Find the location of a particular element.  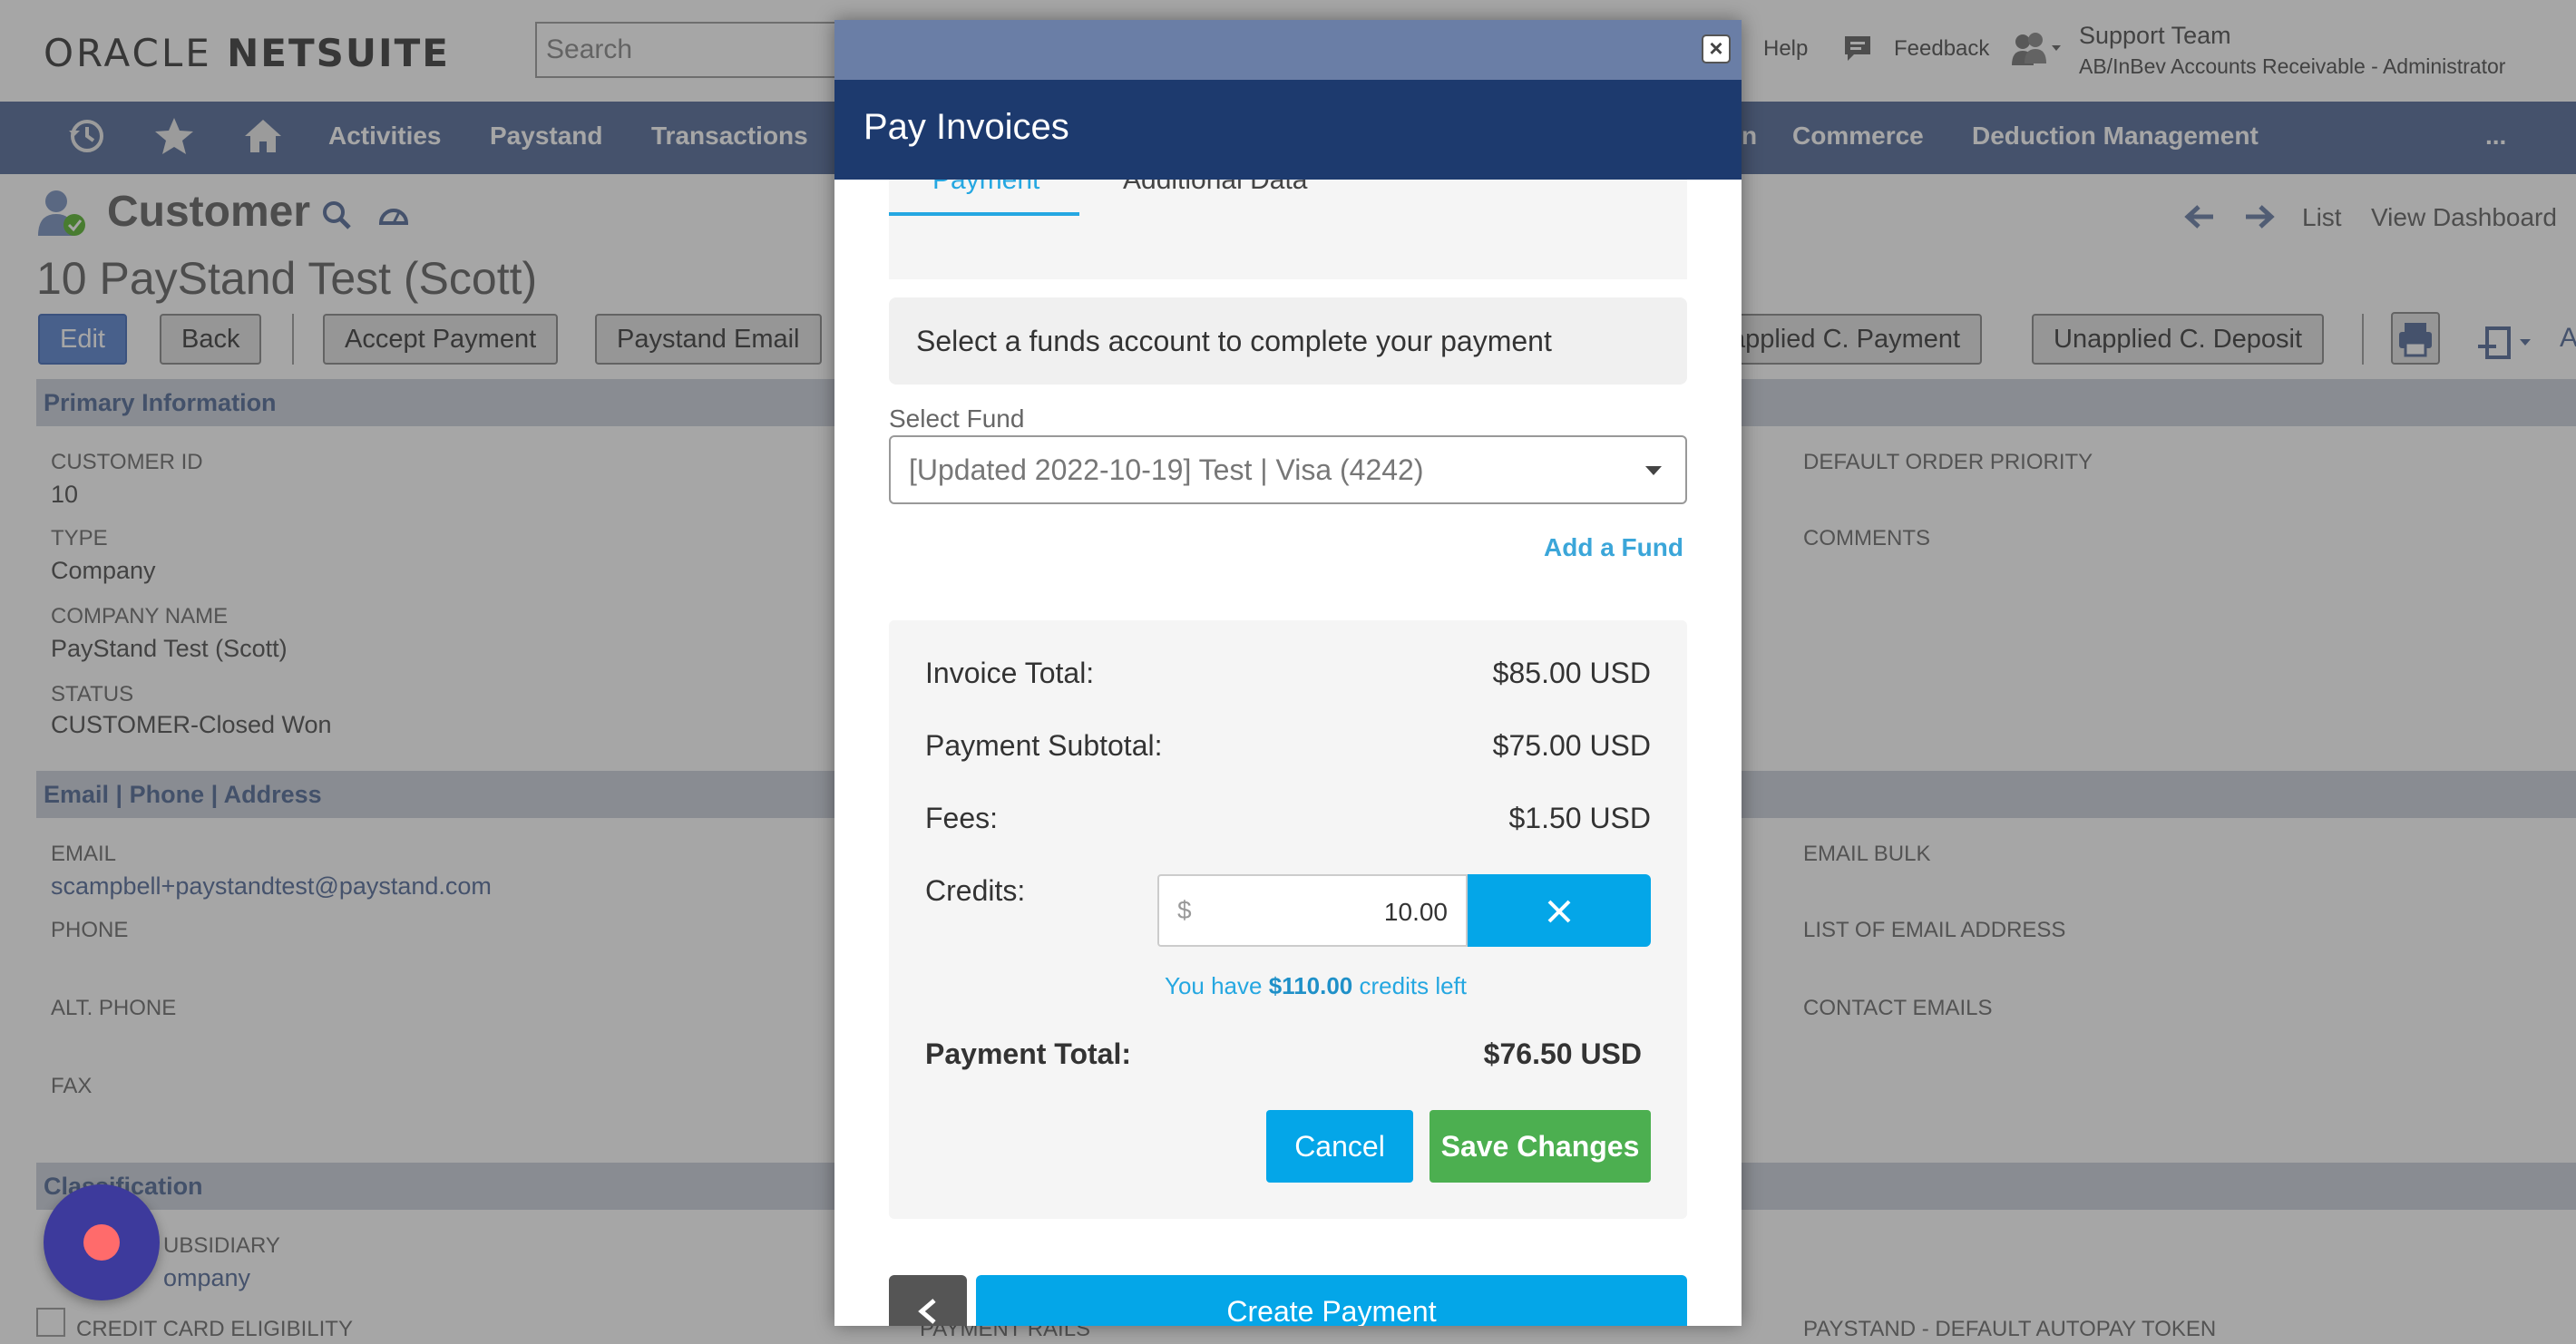

modal-drag-bar is located at coordinates (1288, 50).